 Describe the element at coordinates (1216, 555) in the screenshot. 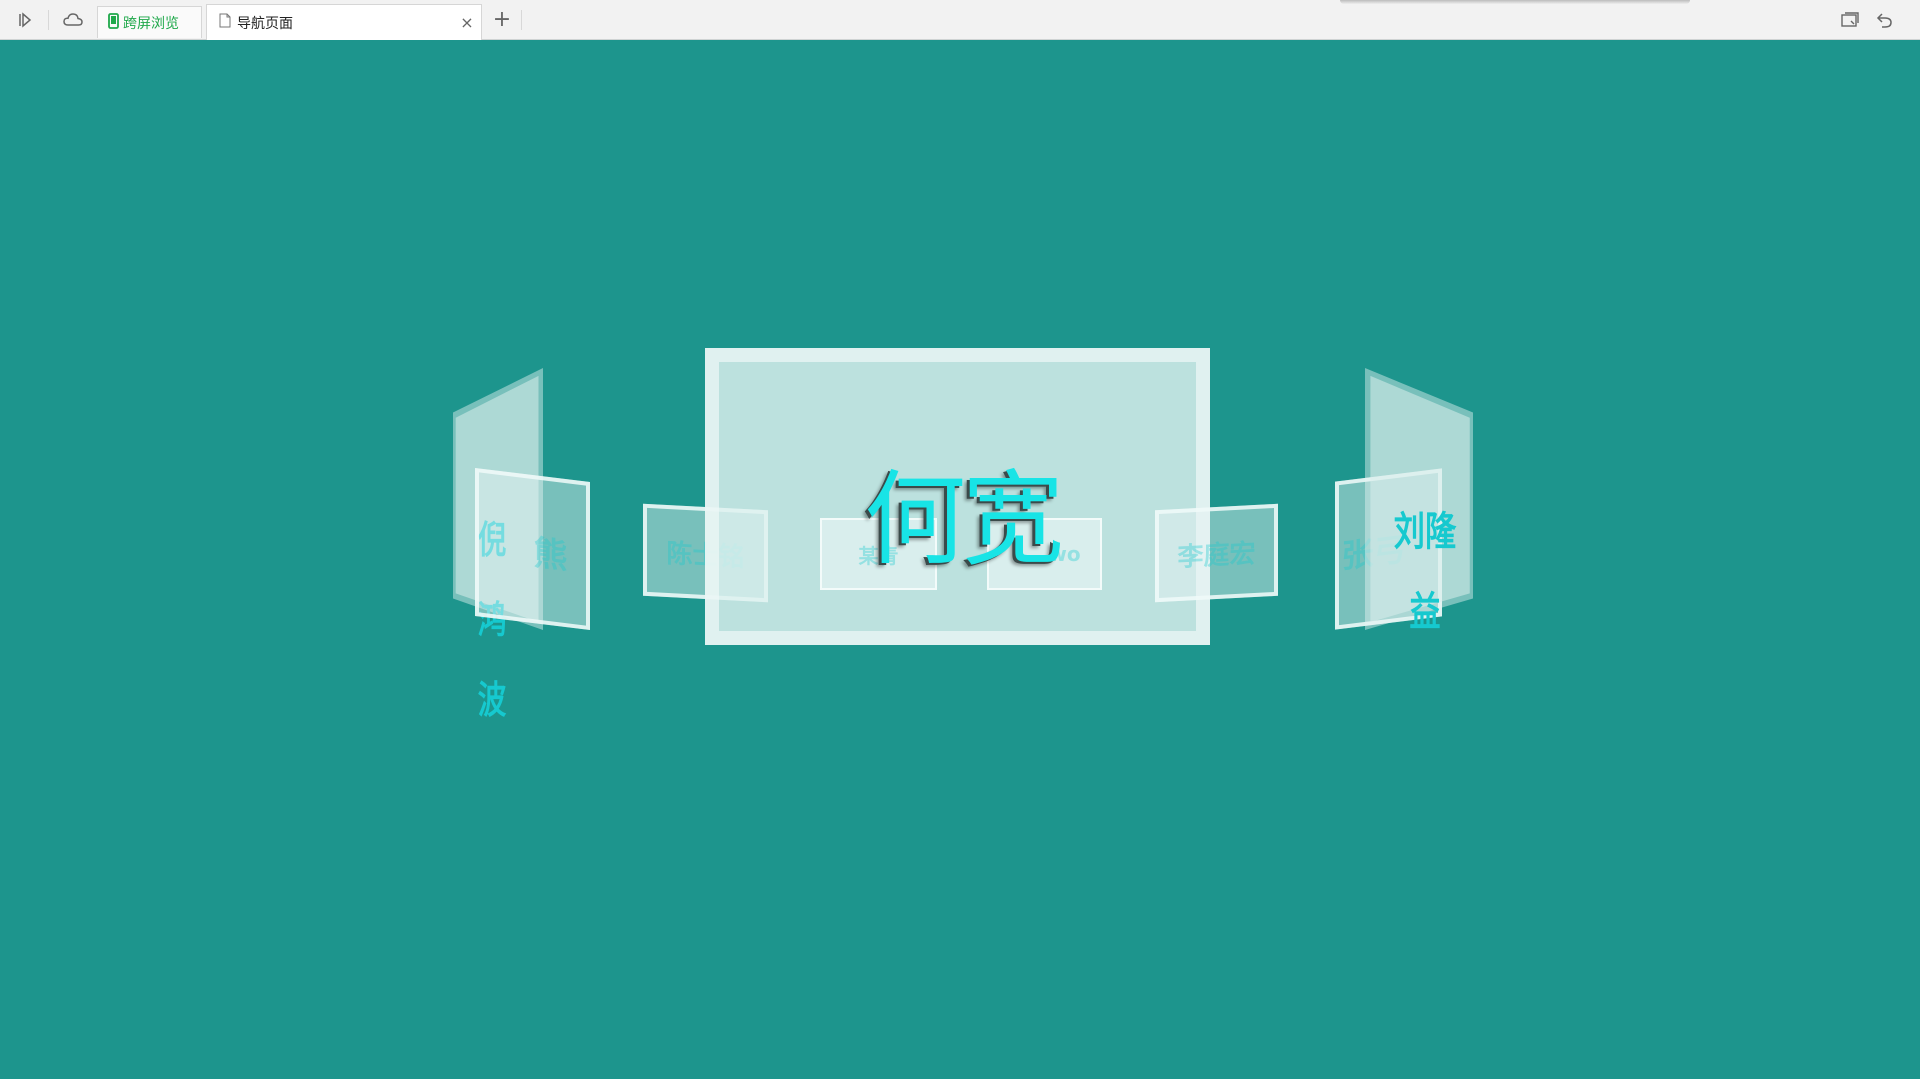

I see `card-right-mid-name: 李庭宏` at that location.